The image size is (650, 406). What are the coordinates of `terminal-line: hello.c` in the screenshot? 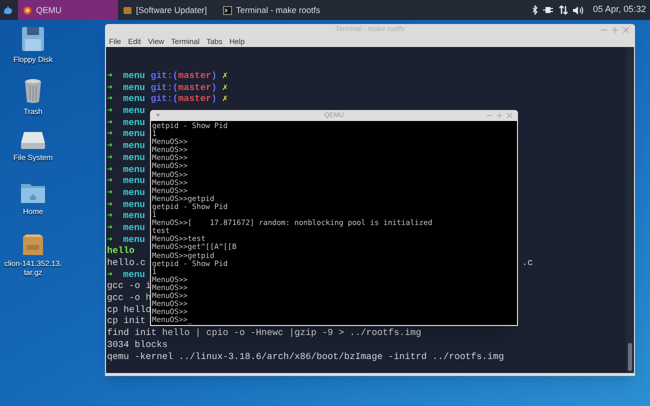 It's located at (126, 263).